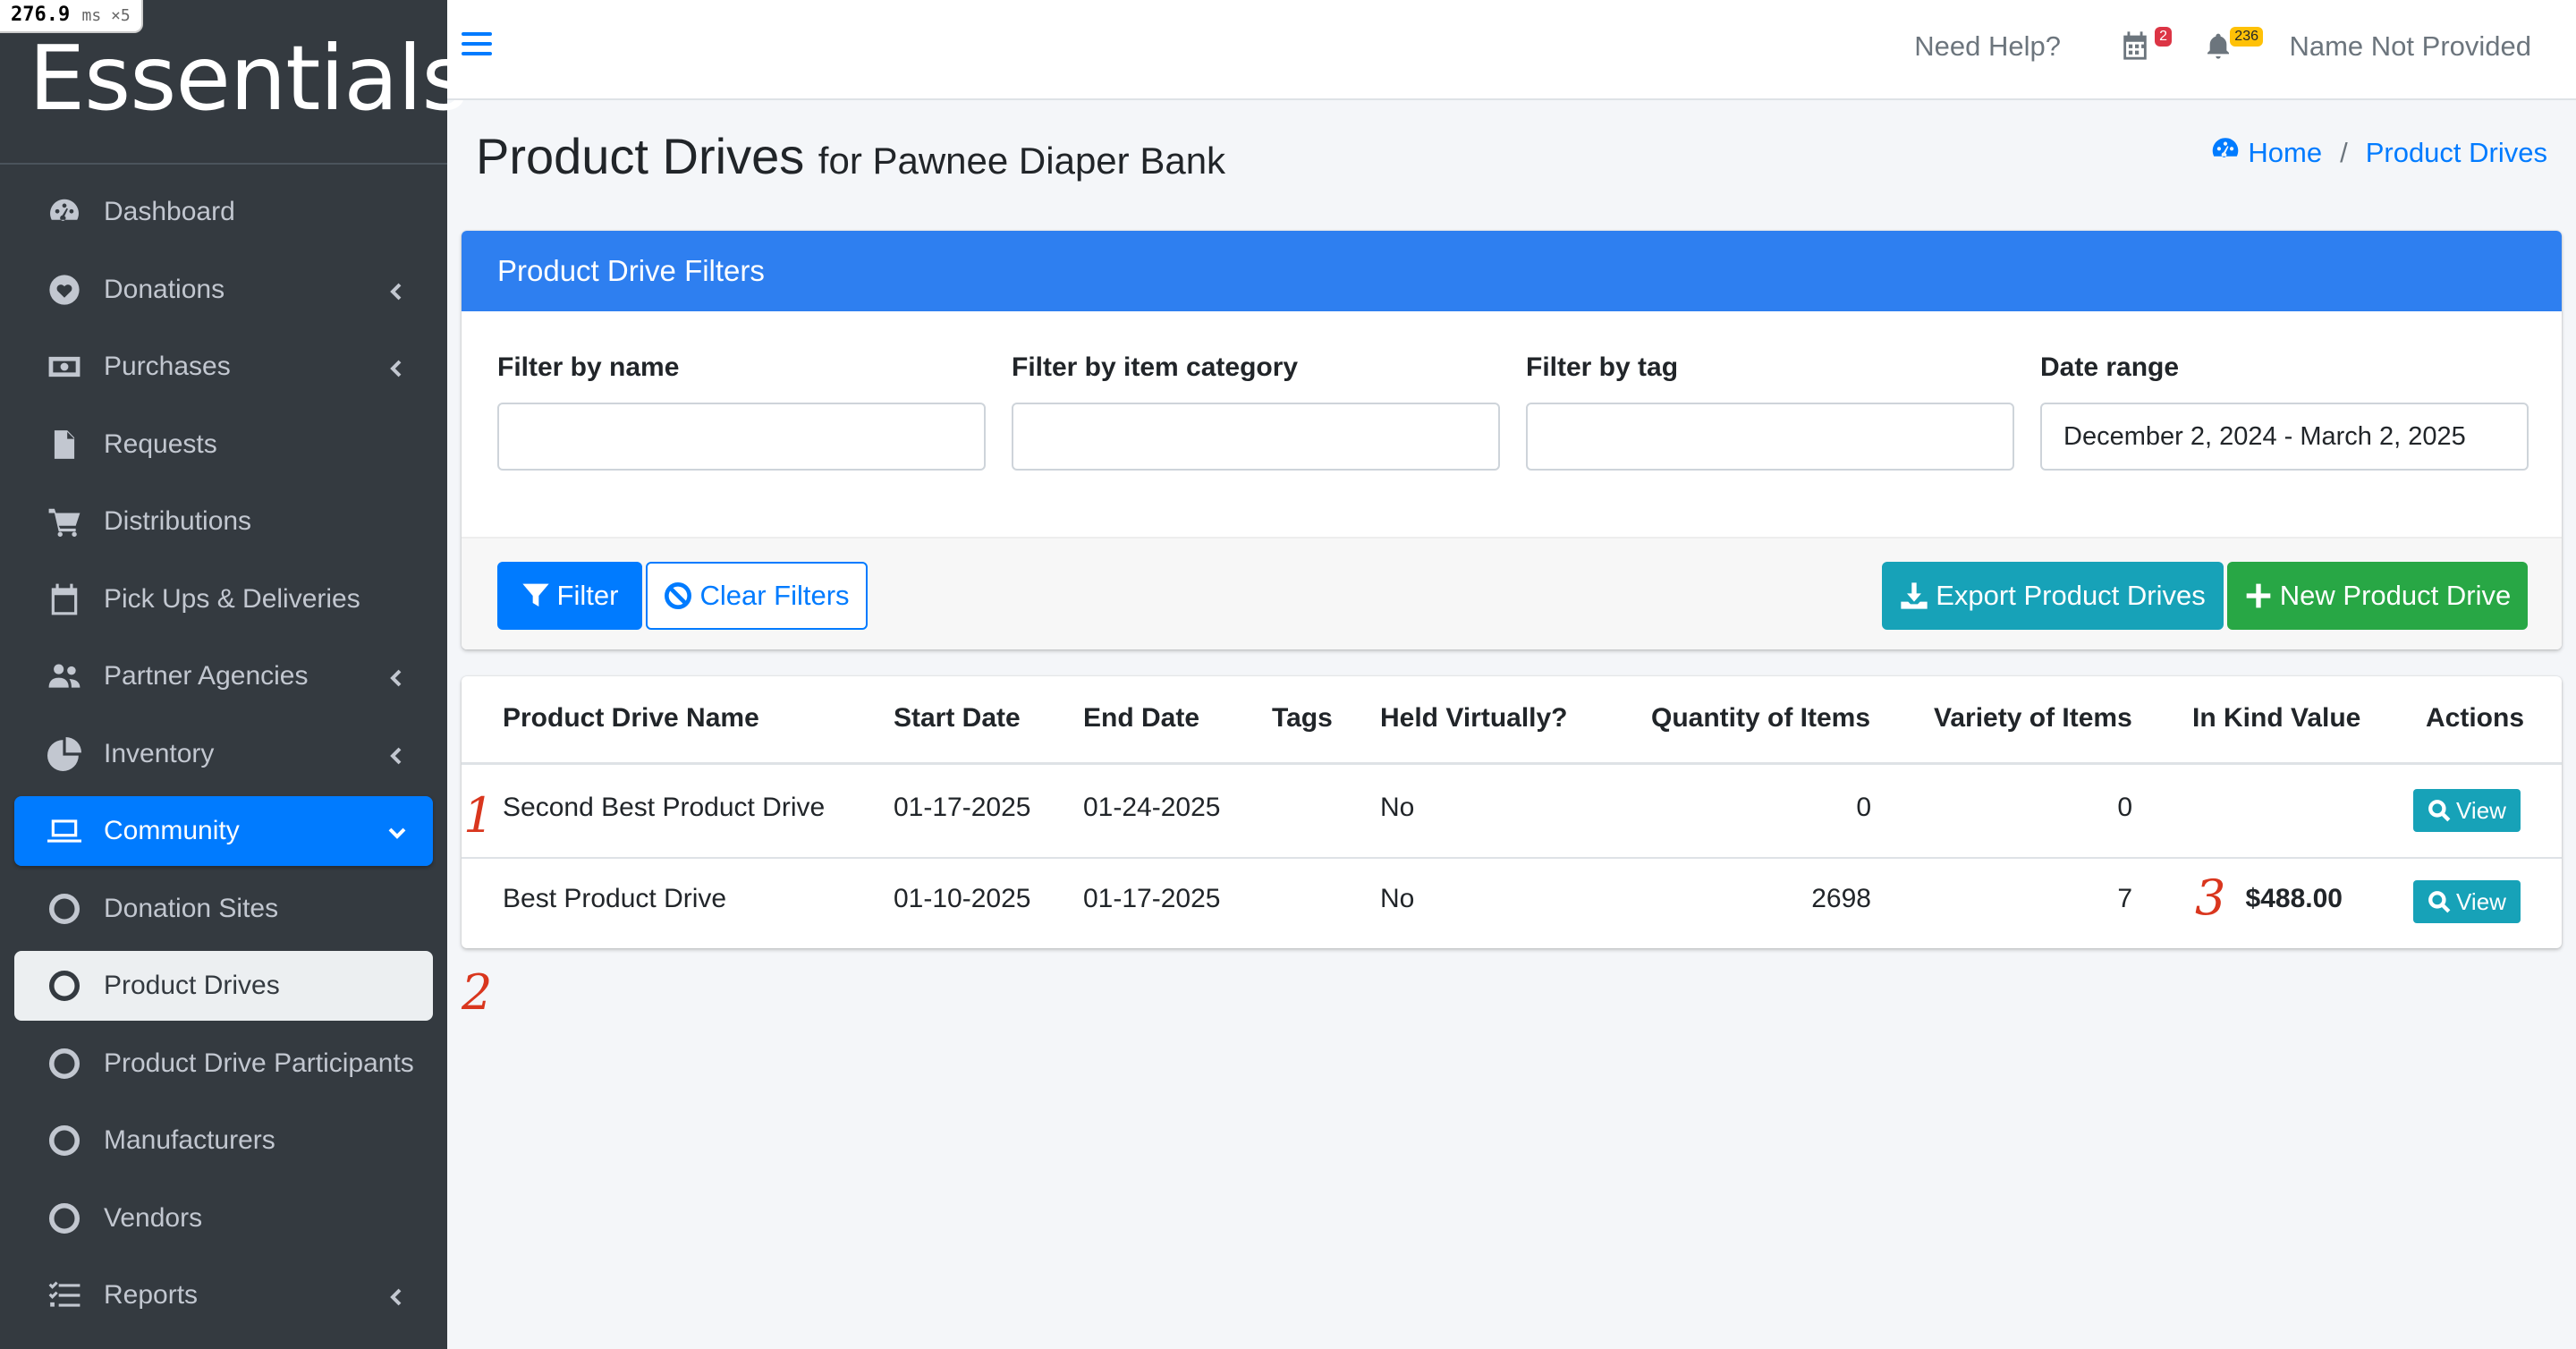 The width and height of the screenshot is (2576, 1349). I want to click on money-icon, so click(64, 367).